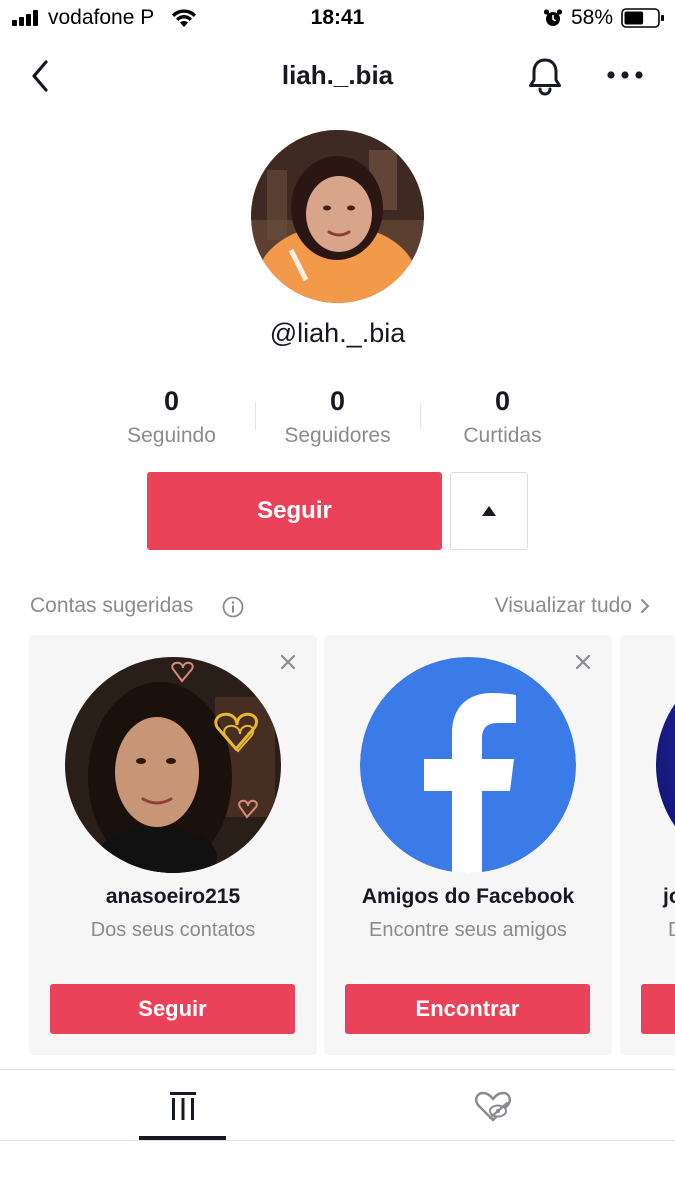 This screenshot has height=1200, width=675. I want to click on more-options-icon, so click(625, 75).